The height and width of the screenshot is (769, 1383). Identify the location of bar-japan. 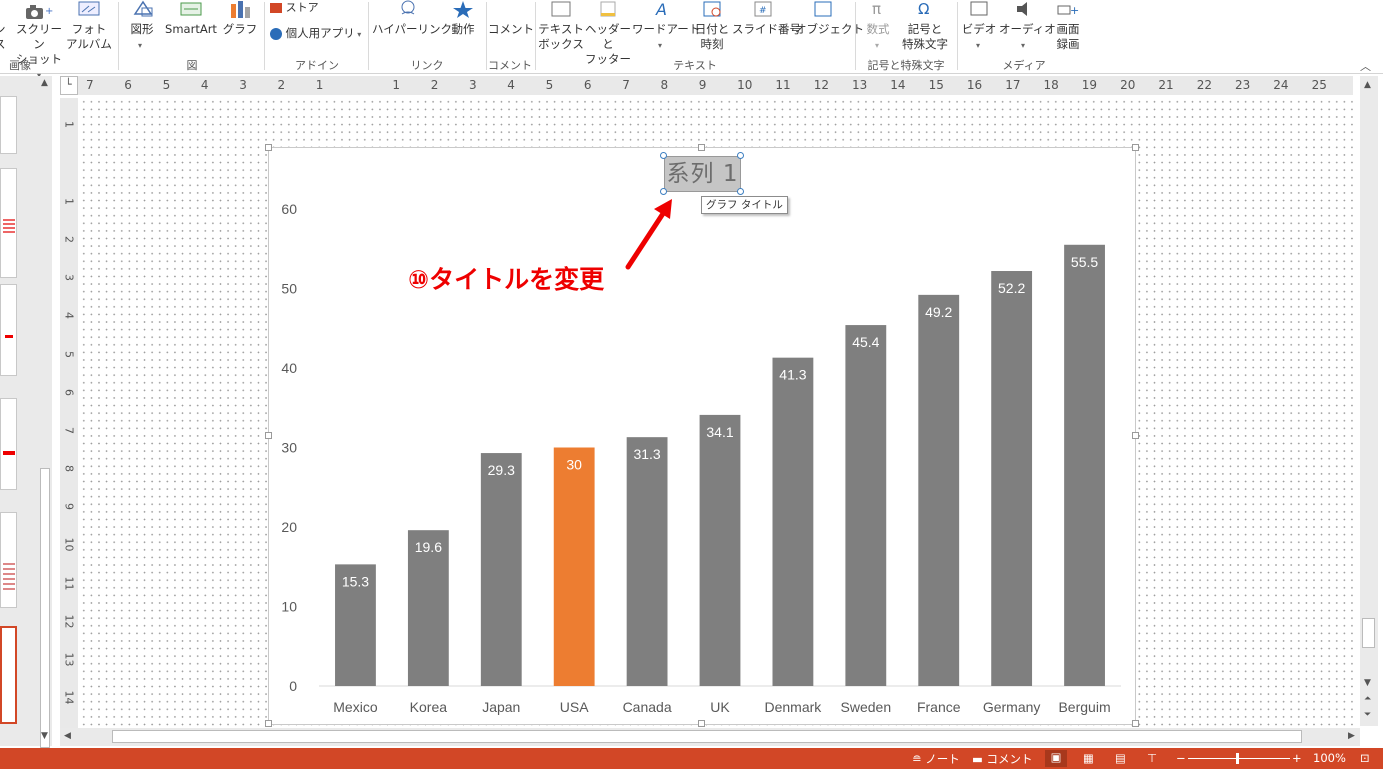
(501, 569).